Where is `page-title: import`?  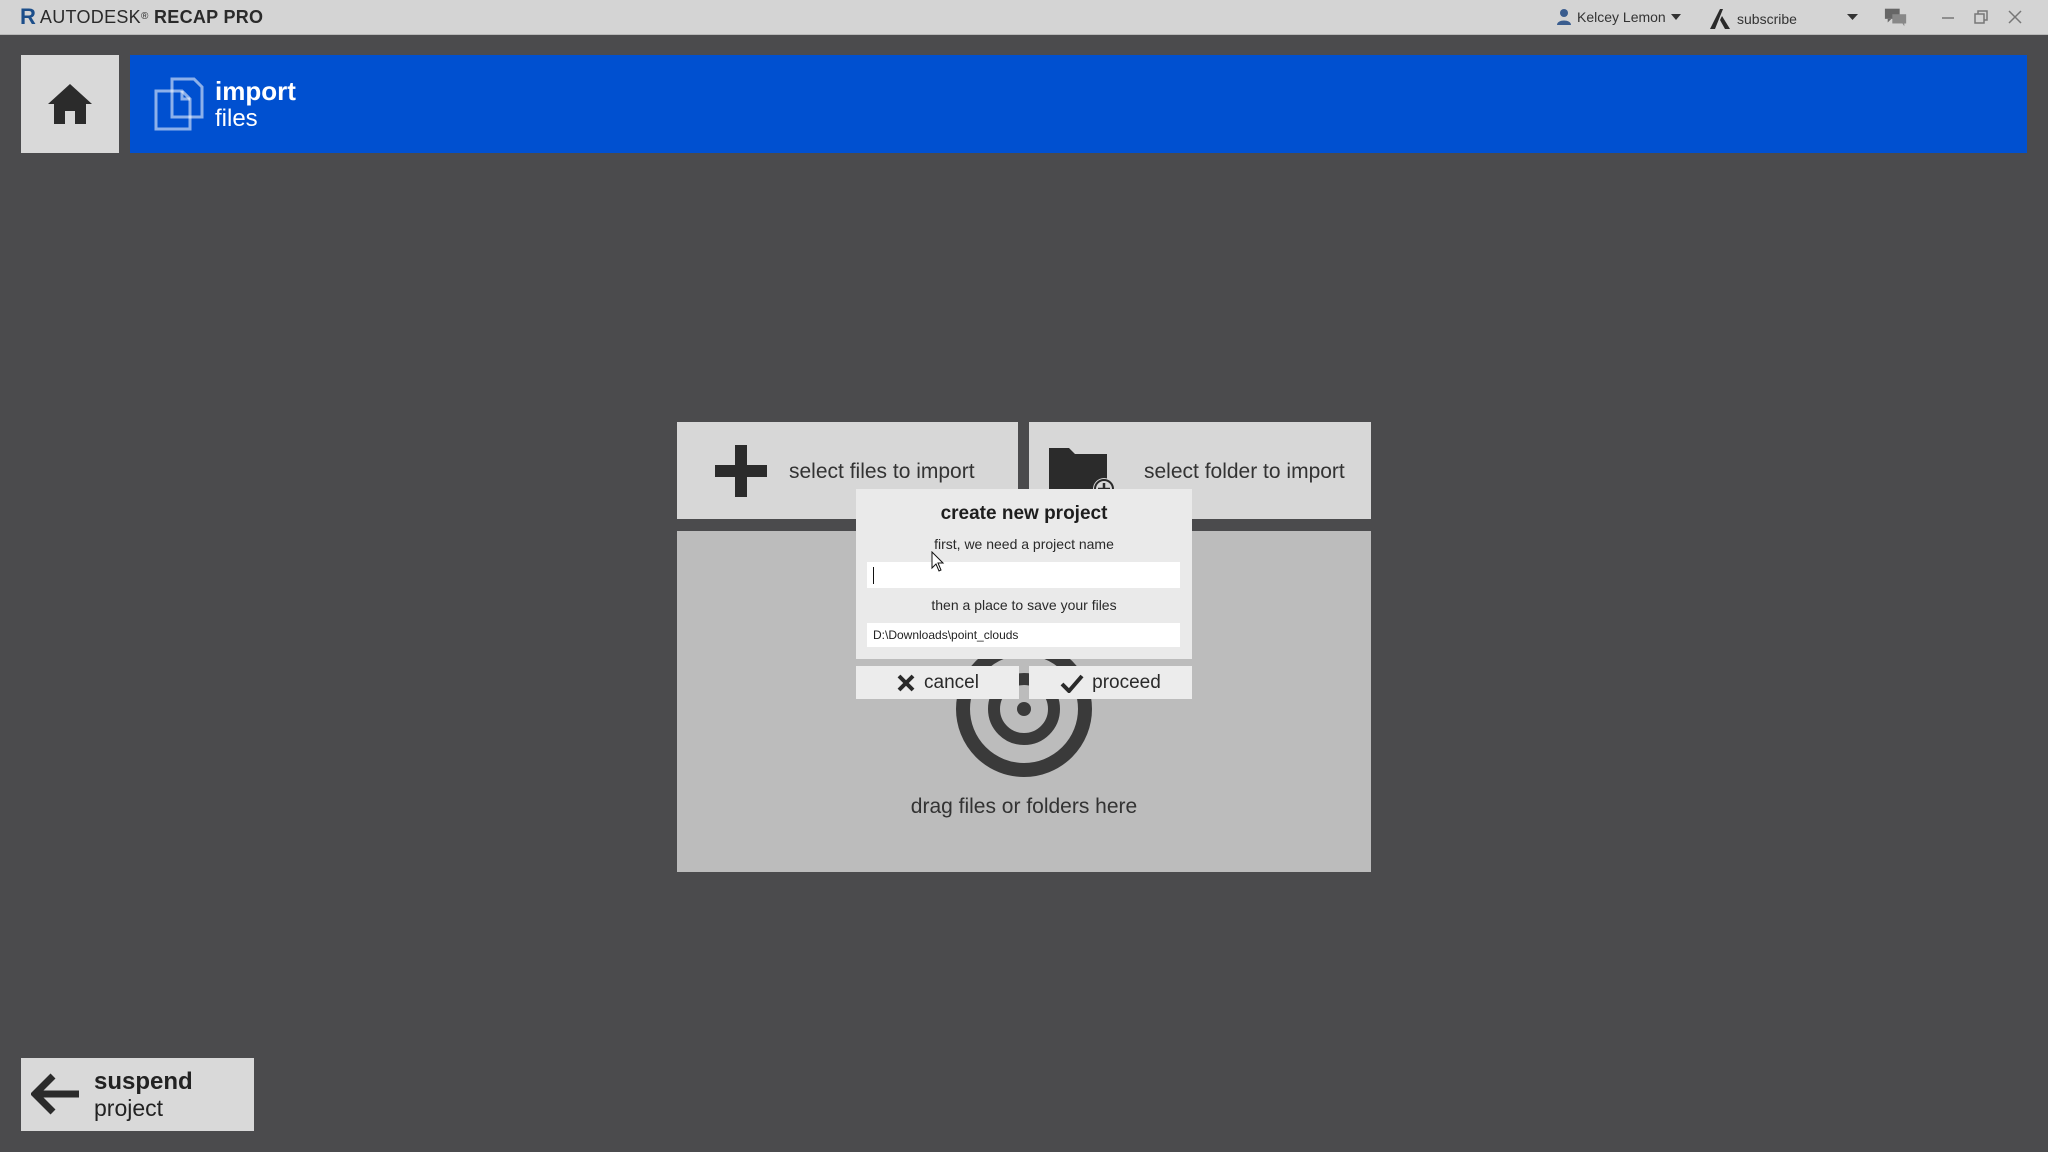 page-title: import is located at coordinates (255, 91).